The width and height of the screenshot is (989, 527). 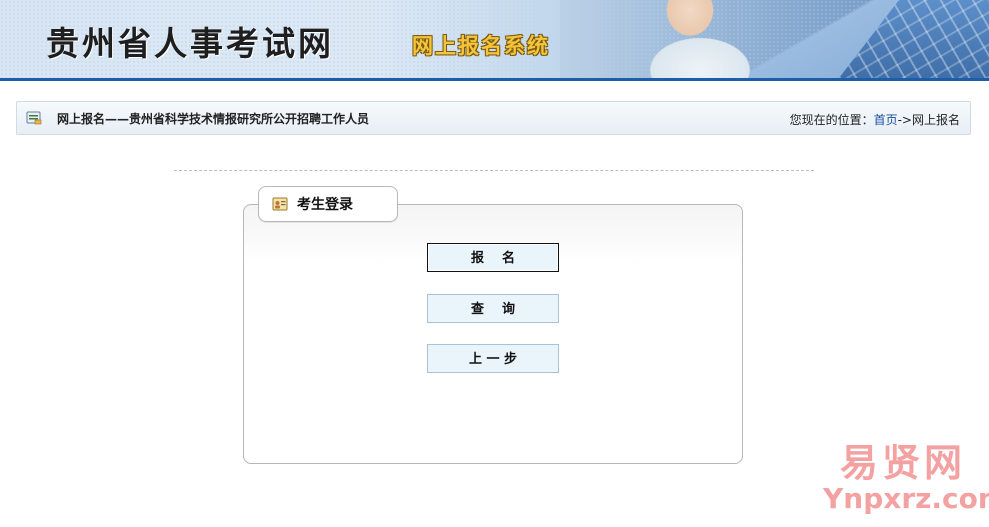 What do you see at coordinates (886, 120) in the screenshot?
I see `breadcrumb-home-link: 首页` at bounding box center [886, 120].